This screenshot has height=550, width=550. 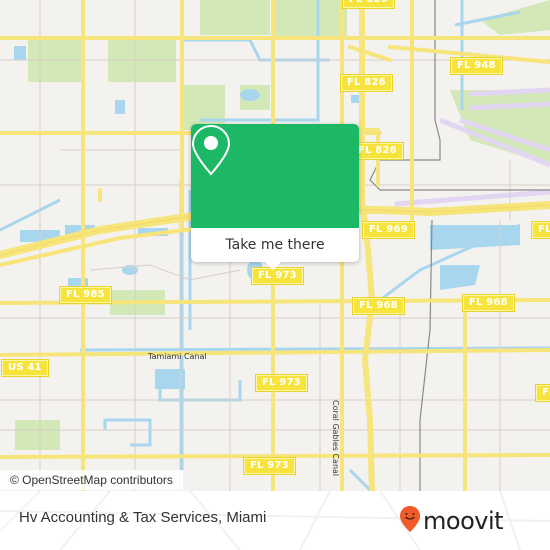 What do you see at coordinates (463, 521) in the screenshot?
I see `moovit-wordmark: moovit` at bounding box center [463, 521].